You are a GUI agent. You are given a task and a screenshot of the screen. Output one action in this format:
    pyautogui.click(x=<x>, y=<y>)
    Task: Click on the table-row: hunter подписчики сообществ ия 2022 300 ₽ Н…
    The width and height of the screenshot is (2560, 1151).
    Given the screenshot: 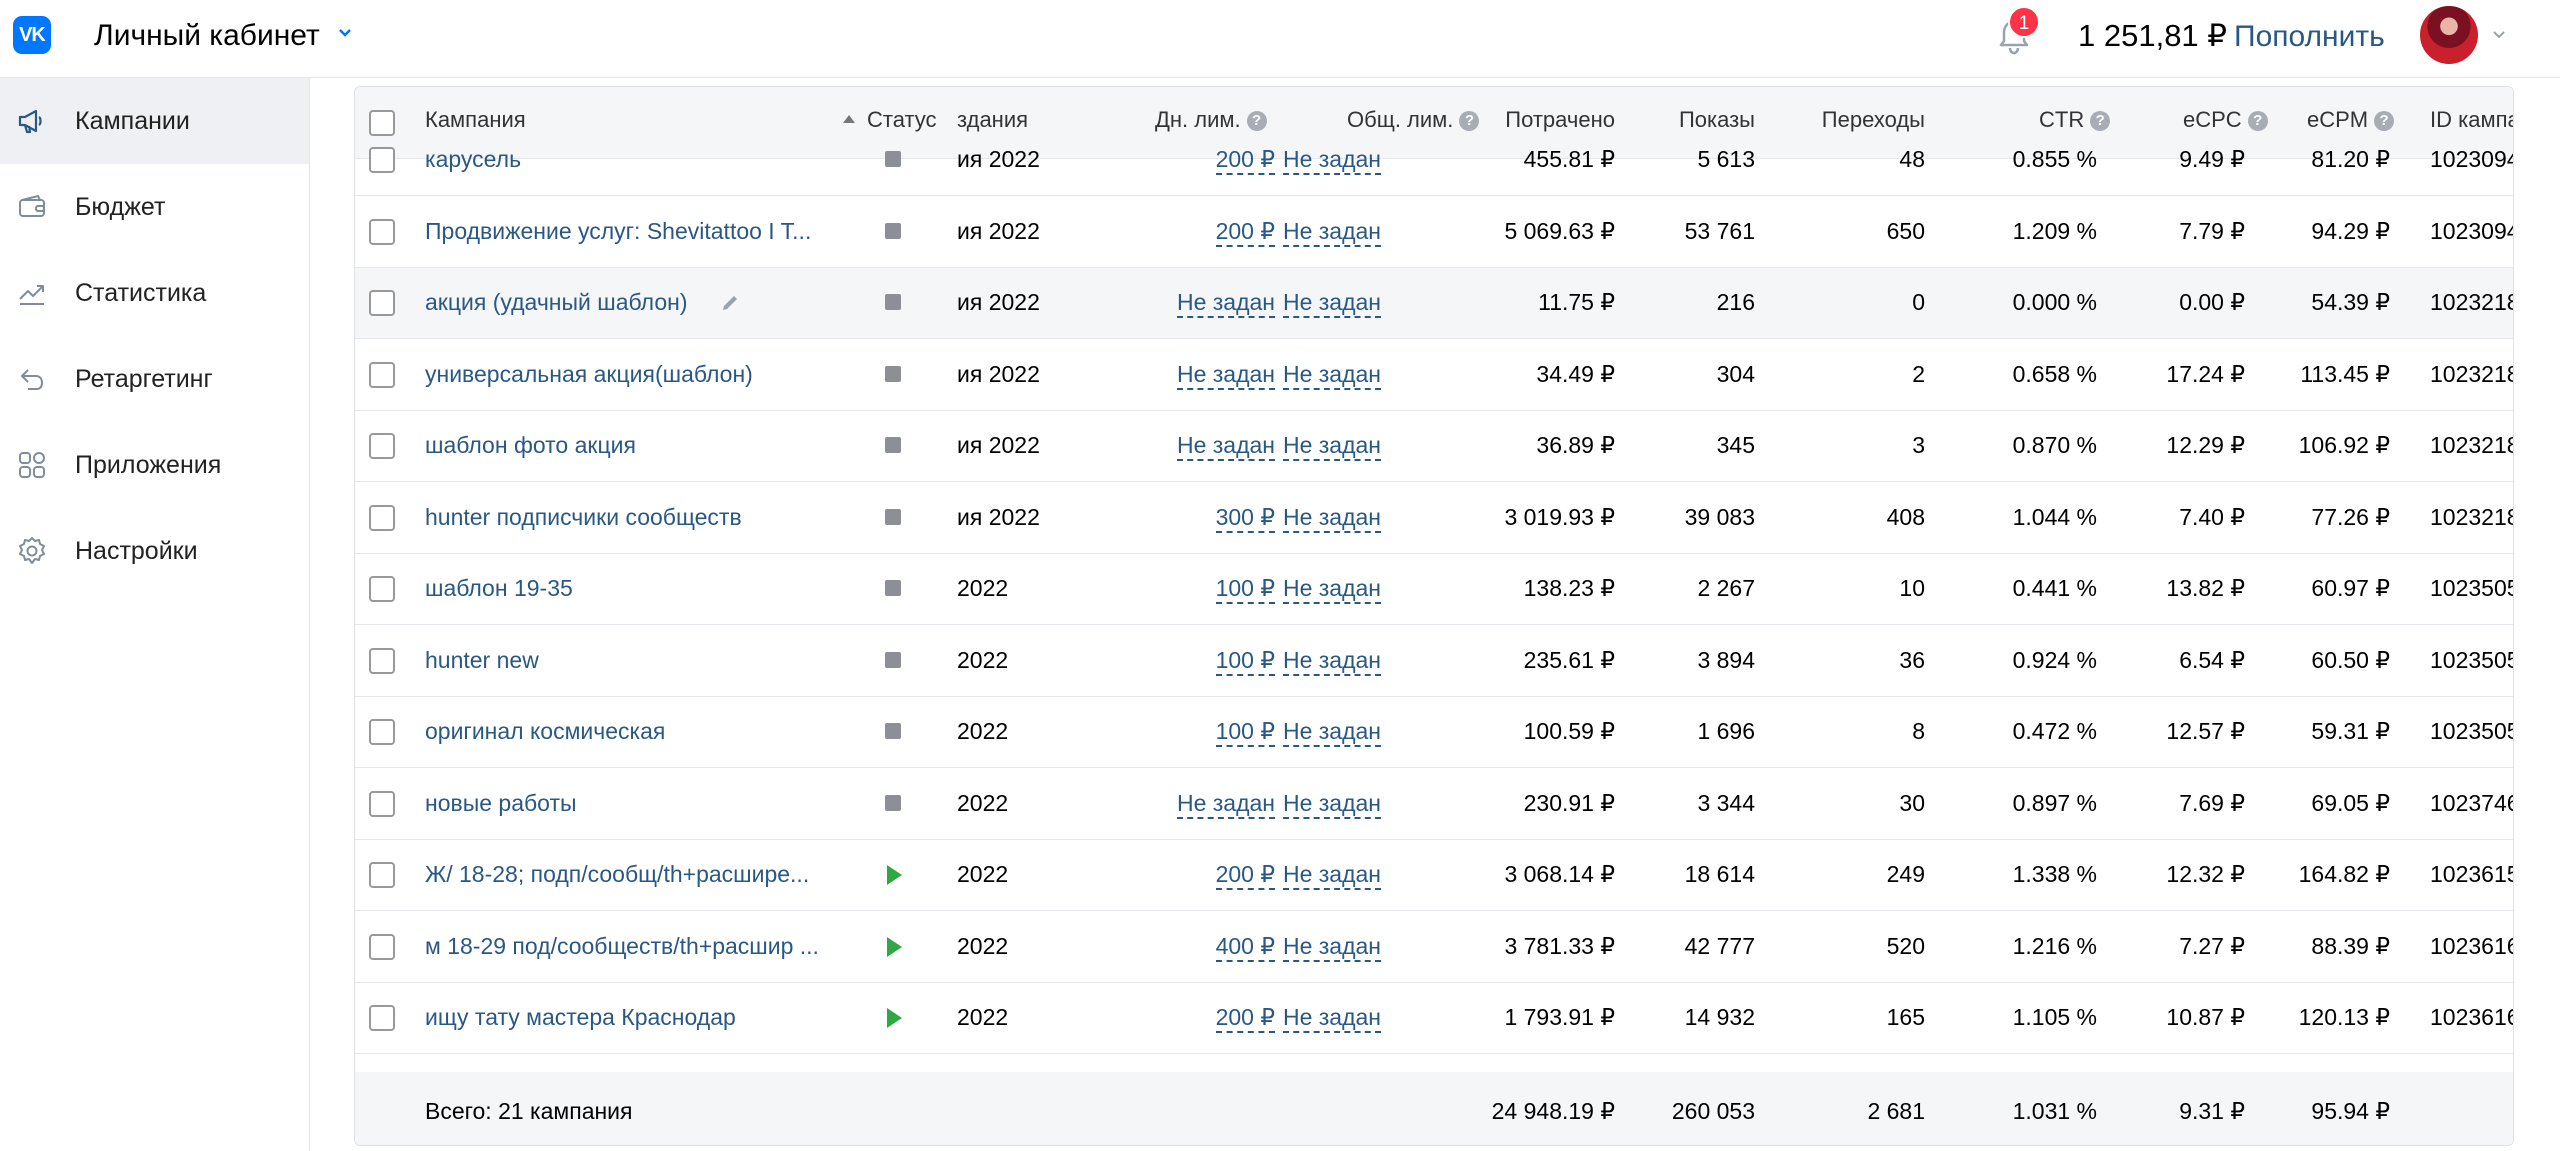 What is the action you would take?
    pyautogui.click(x=1434, y=518)
    